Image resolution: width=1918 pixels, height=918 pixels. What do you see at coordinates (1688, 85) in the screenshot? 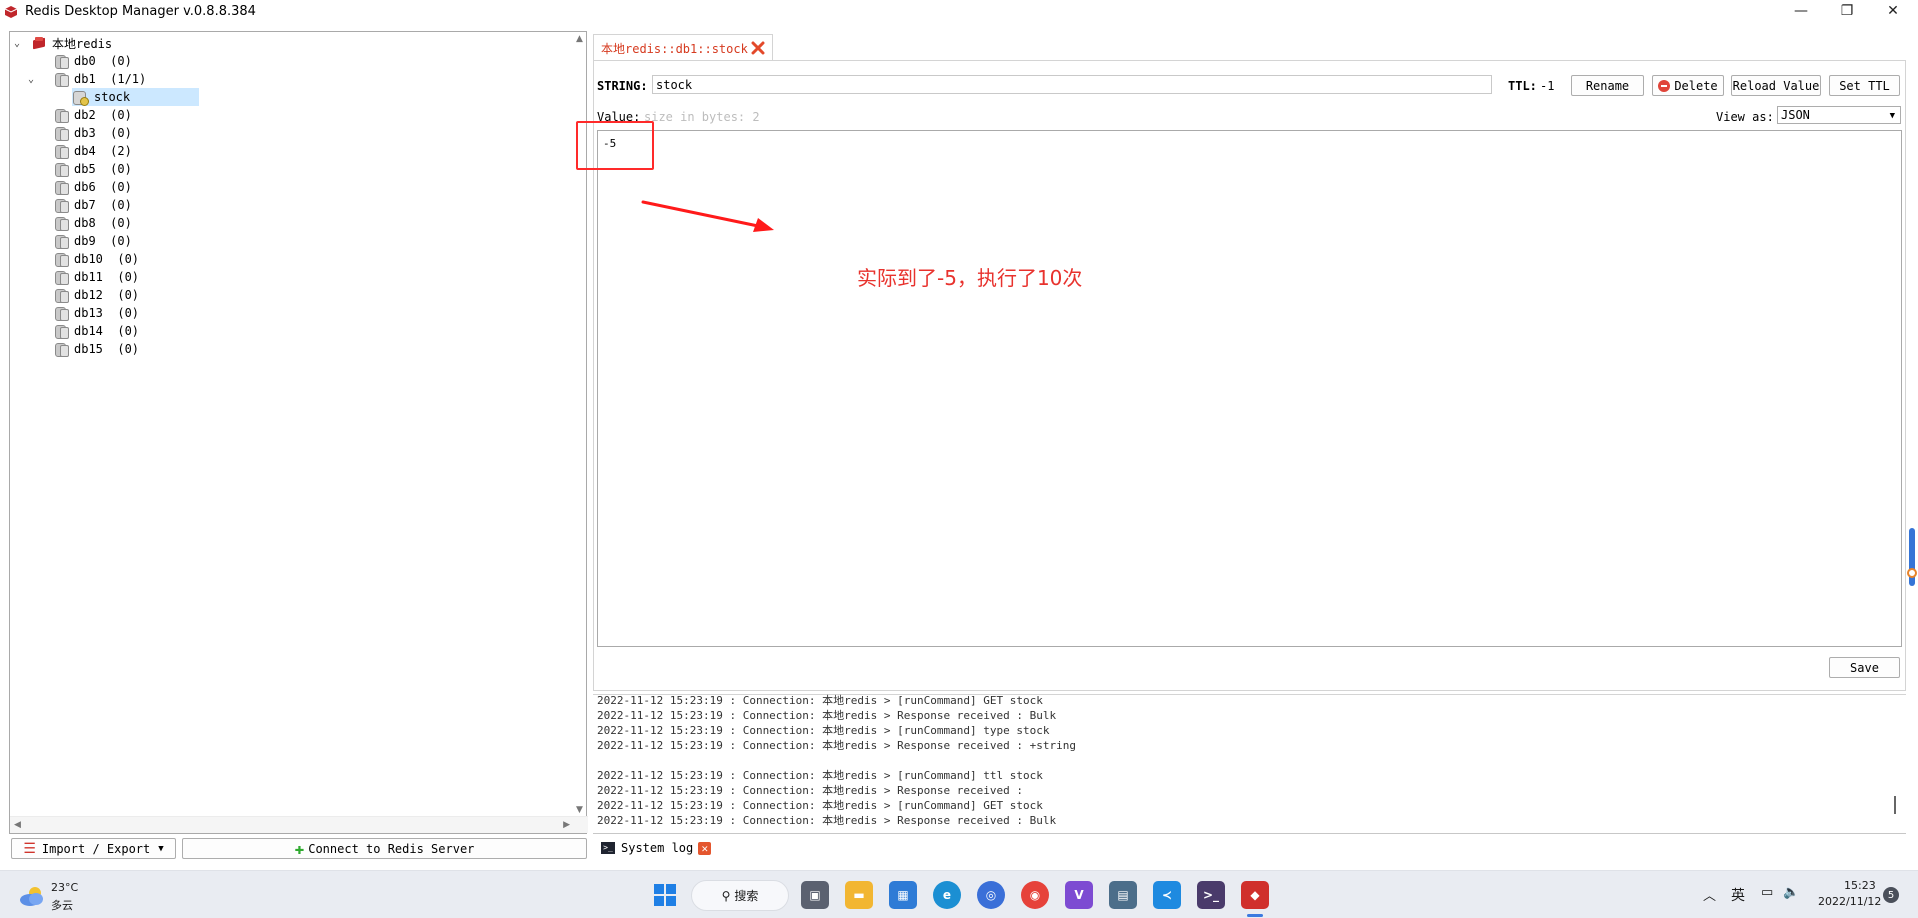
I see `delete-button: Delete` at bounding box center [1688, 85].